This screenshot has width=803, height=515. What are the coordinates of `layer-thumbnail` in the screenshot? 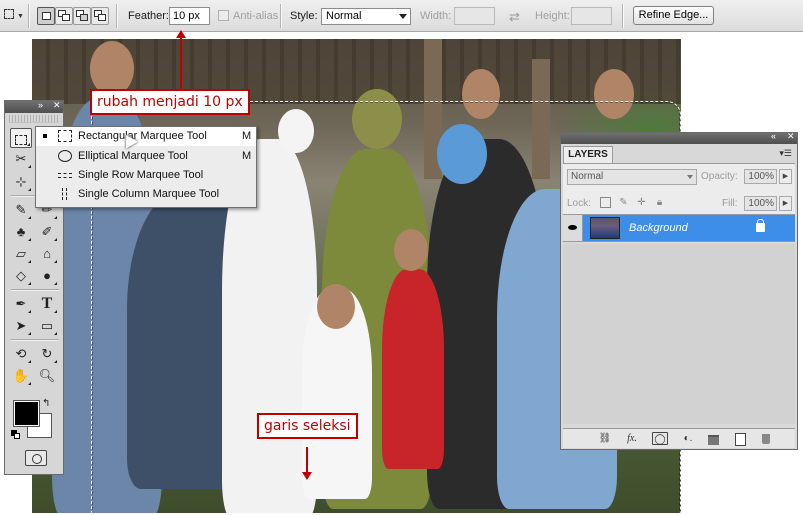 It's located at (605, 228).